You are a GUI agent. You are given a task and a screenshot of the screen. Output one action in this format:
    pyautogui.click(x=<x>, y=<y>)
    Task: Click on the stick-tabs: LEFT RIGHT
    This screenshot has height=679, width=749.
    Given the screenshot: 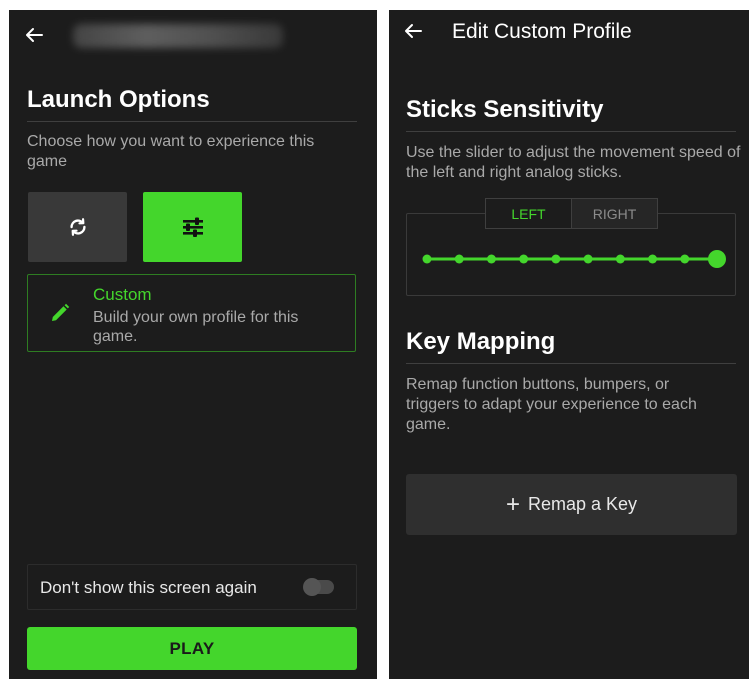 What is the action you would take?
    pyautogui.click(x=571, y=213)
    